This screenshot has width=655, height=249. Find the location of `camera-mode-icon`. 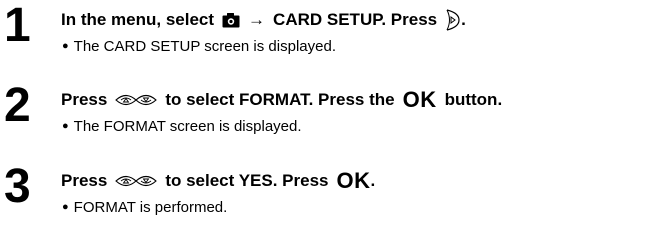

camera-mode-icon is located at coordinates (231, 20).